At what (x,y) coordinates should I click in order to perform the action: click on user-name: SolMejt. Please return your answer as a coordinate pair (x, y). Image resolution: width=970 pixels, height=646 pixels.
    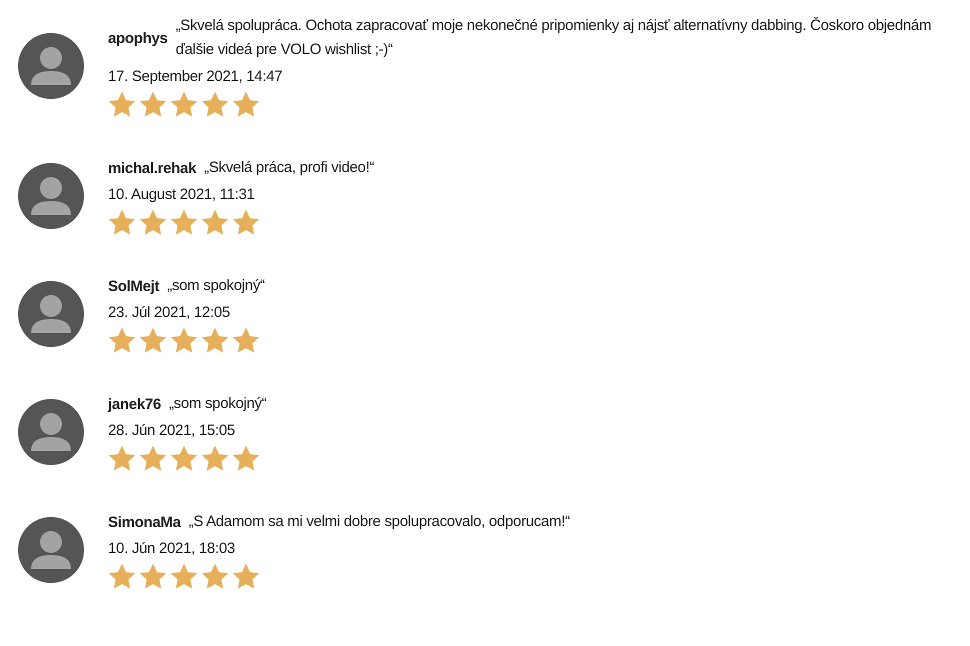
    Looking at the image, I should click on (134, 286).